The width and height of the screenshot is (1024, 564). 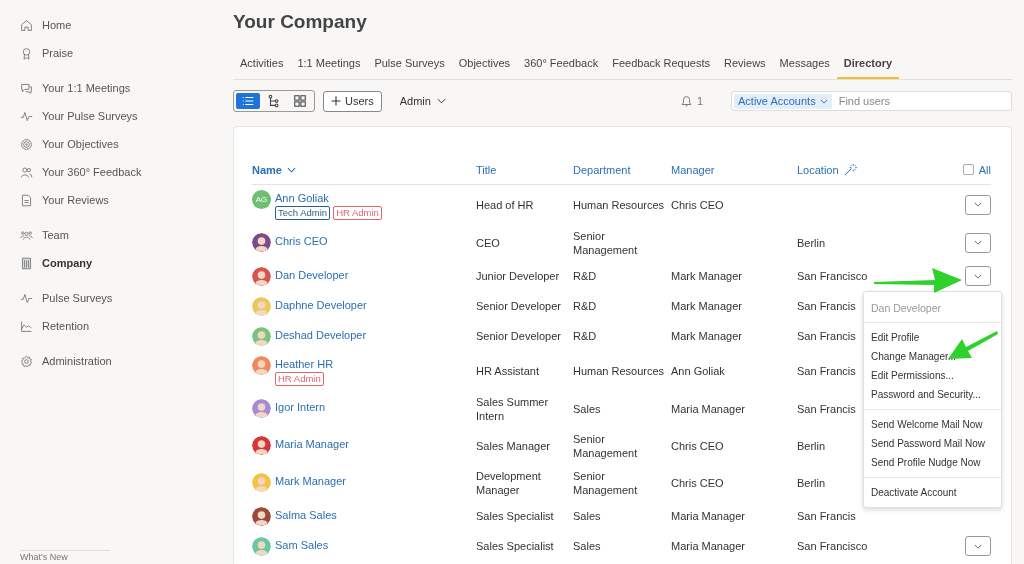 What do you see at coordinates (932, 424) in the screenshot?
I see `menu-item: Send Welcome Mail Now` at bounding box center [932, 424].